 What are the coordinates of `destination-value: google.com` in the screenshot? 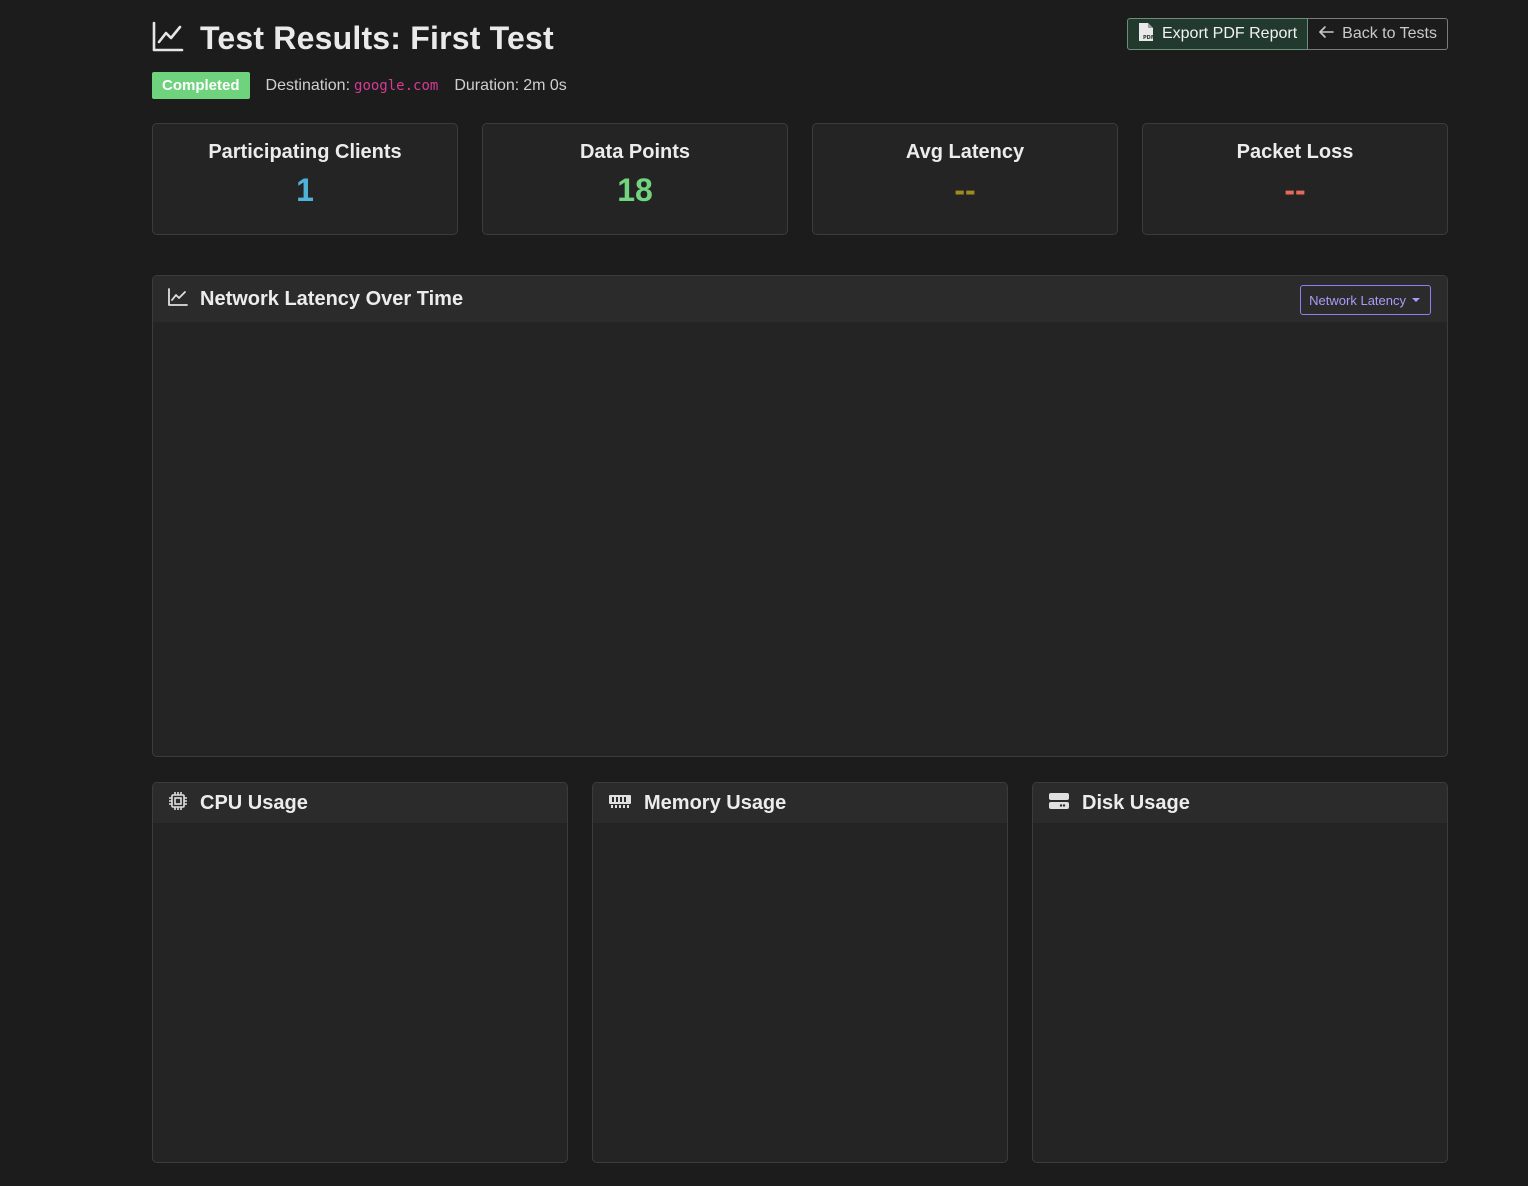 It's located at (396, 85).